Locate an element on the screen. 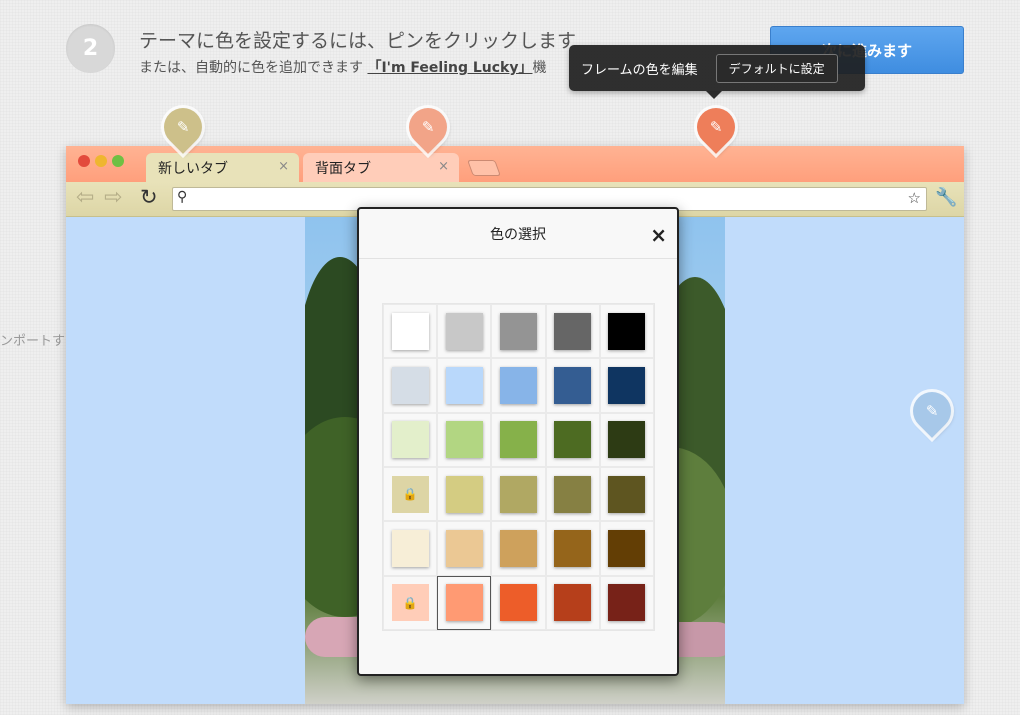 Image resolution: width=1020 pixels, height=715 pixels. search-icon: ⚲ is located at coordinates (182, 197).